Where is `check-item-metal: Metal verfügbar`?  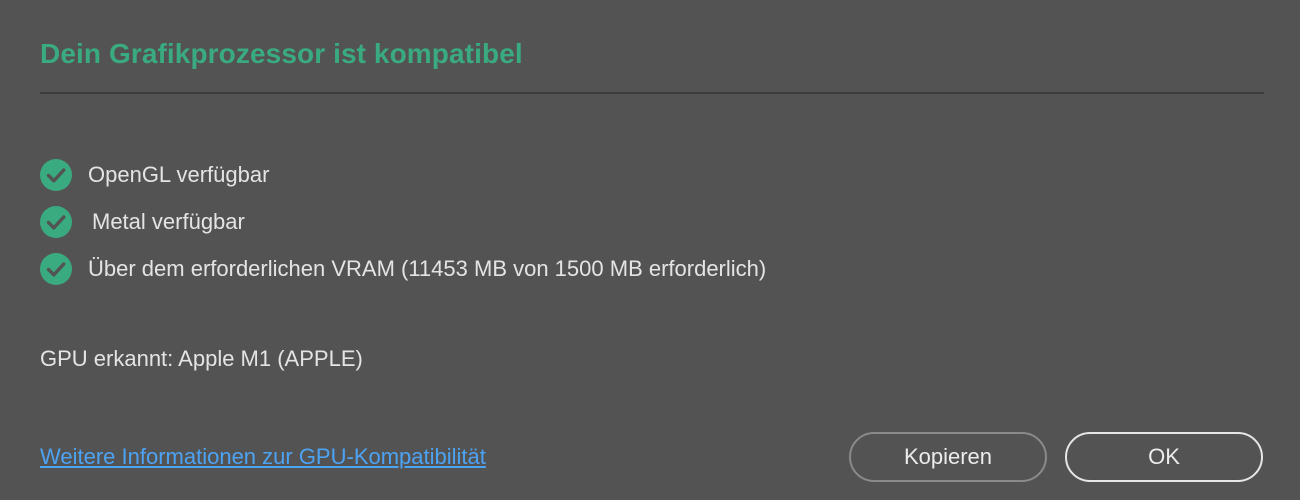
check-item-metal: Metal verfügbar is located at coordinates (403, 222).